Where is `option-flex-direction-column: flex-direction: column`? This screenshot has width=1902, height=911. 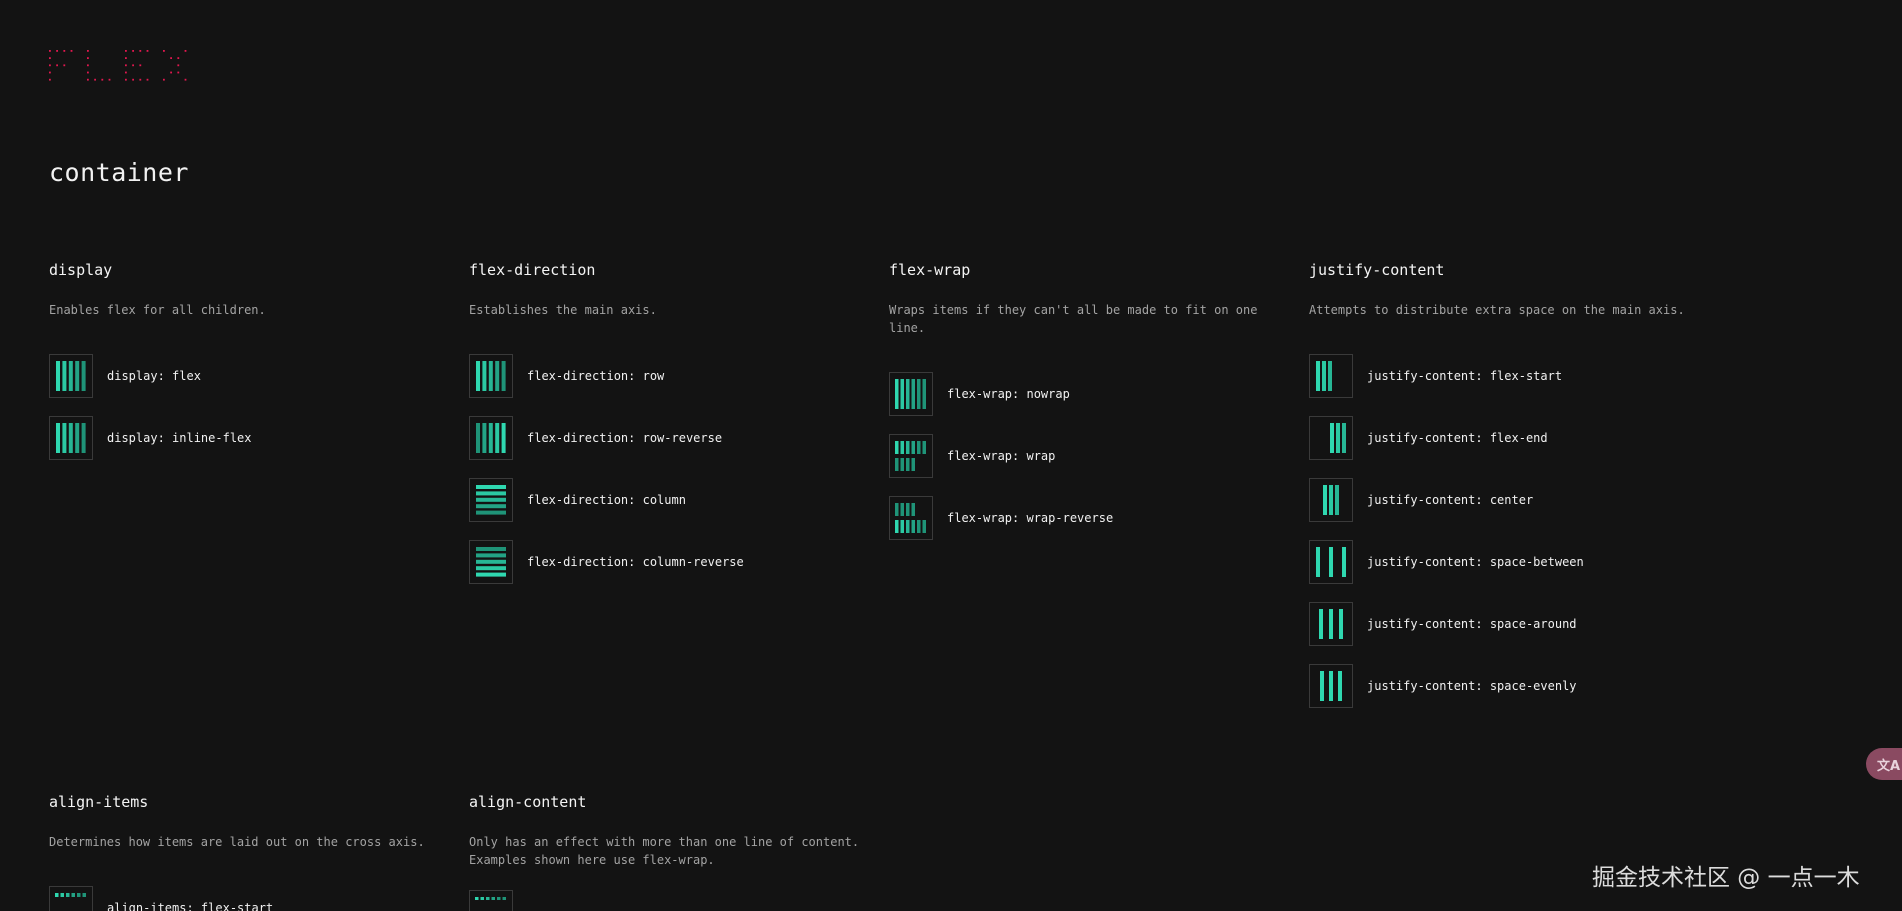 option-flex-direction-column: flex-direction: column is located at coordinates (669, 500).